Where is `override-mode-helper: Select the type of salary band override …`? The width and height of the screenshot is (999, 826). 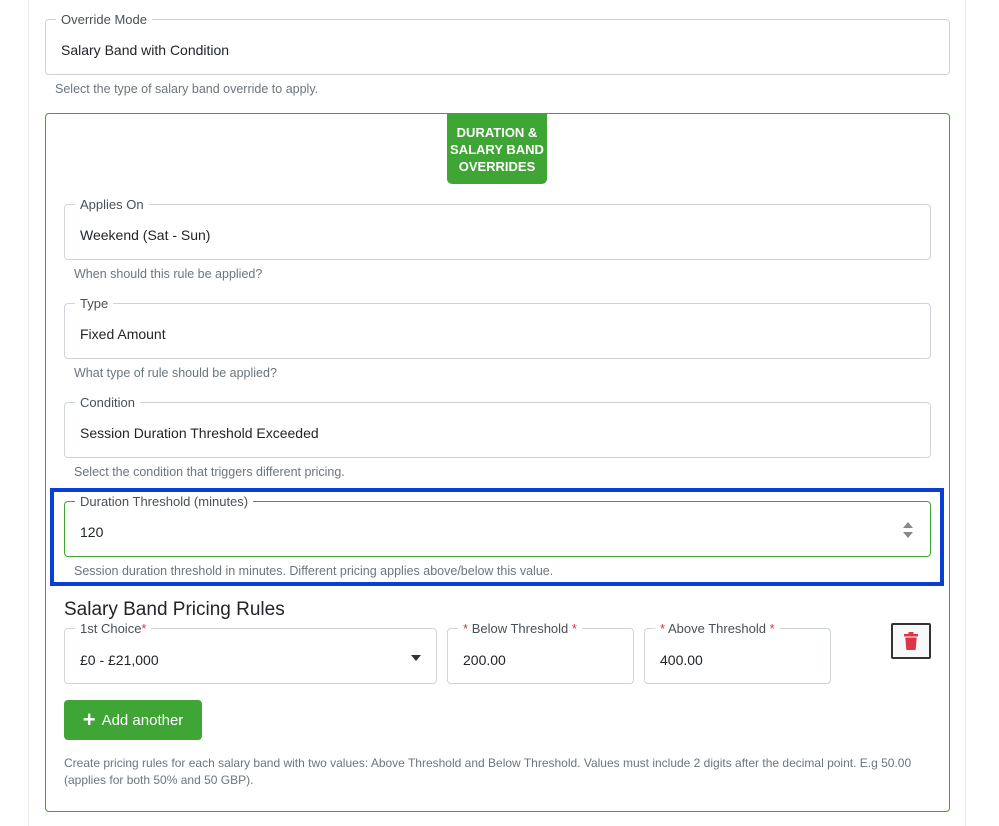
override-mode-helper: Select the type of salary band override … is located at coordinates (187, 89).